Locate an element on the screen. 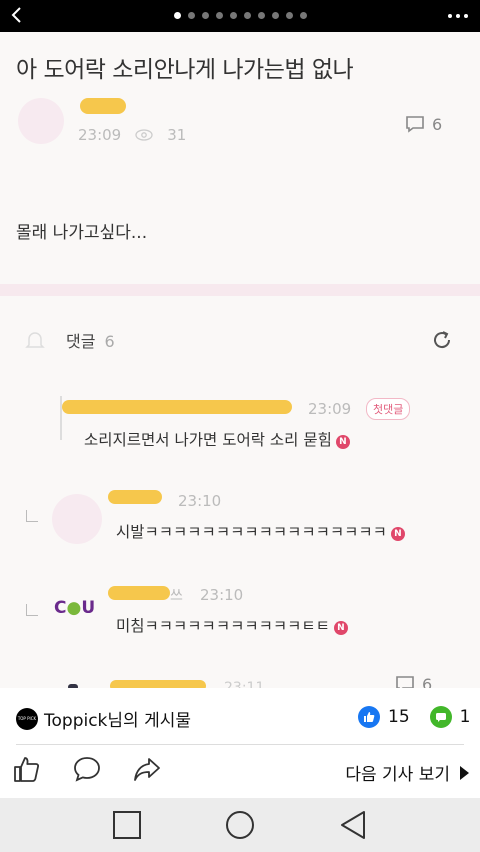  next-article-button: 다음 기사 보기 is located at coordinates (407, 772).